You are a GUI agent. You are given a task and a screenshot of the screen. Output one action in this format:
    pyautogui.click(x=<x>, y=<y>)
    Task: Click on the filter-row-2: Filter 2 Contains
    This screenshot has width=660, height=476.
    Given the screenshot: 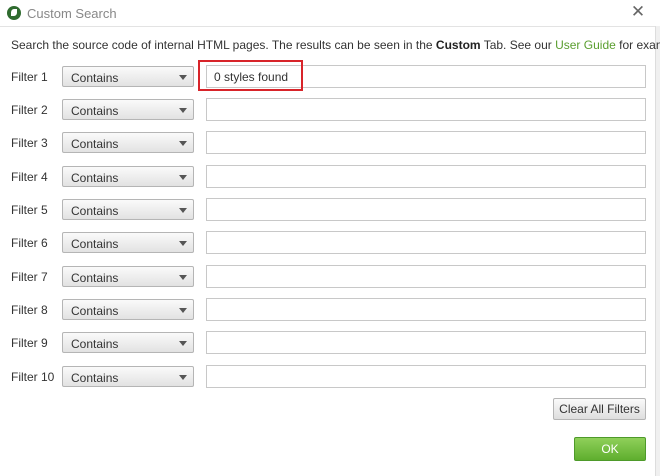 What is the action you would take?
    pyautogui.click(x=330, y=109)
    